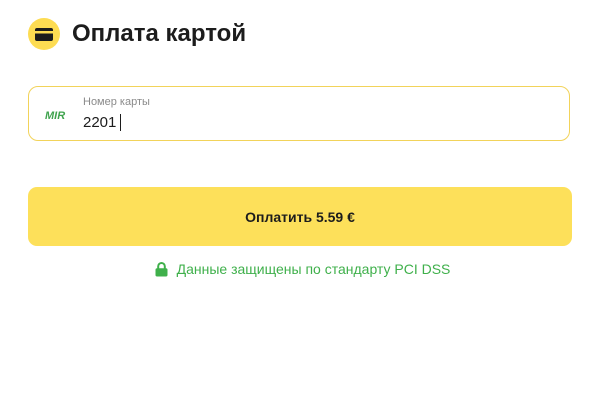  Describe the element at coordinates (116, 102) in the screenshot. I see `card-number-label: Номер карты` at that location.